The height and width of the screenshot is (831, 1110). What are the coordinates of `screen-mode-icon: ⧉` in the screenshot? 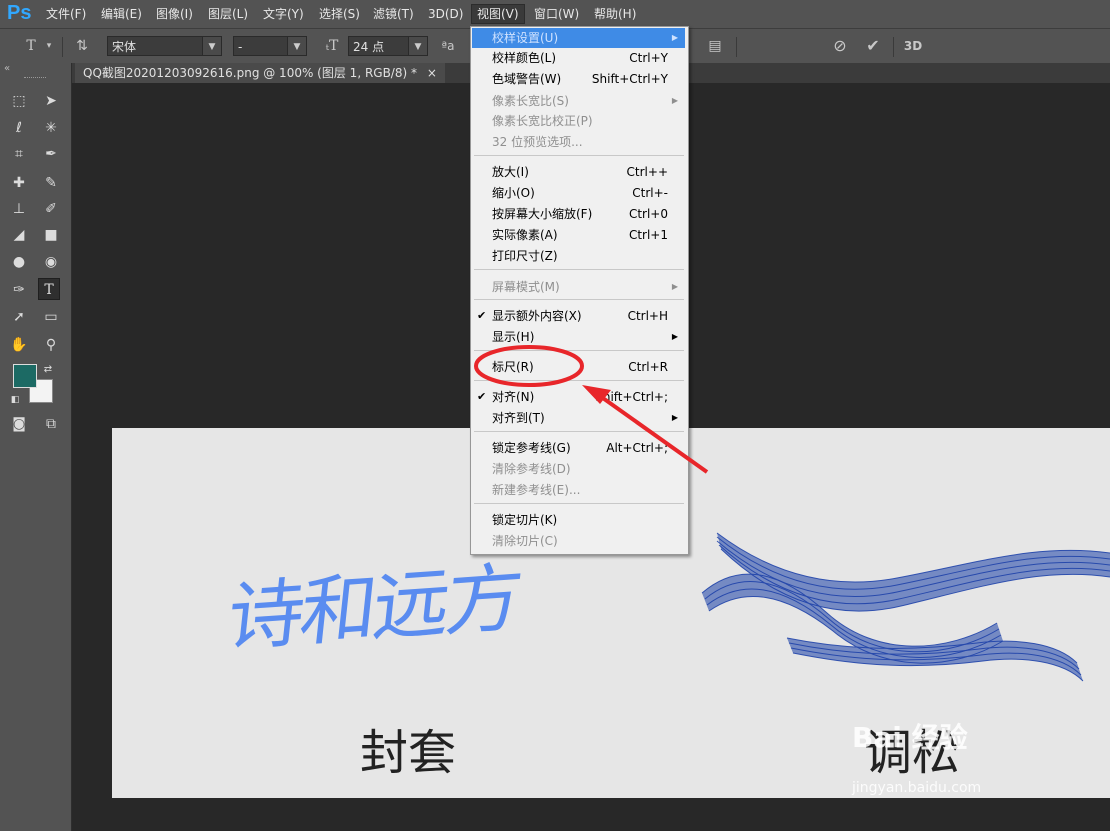 It's located at (51, 424).